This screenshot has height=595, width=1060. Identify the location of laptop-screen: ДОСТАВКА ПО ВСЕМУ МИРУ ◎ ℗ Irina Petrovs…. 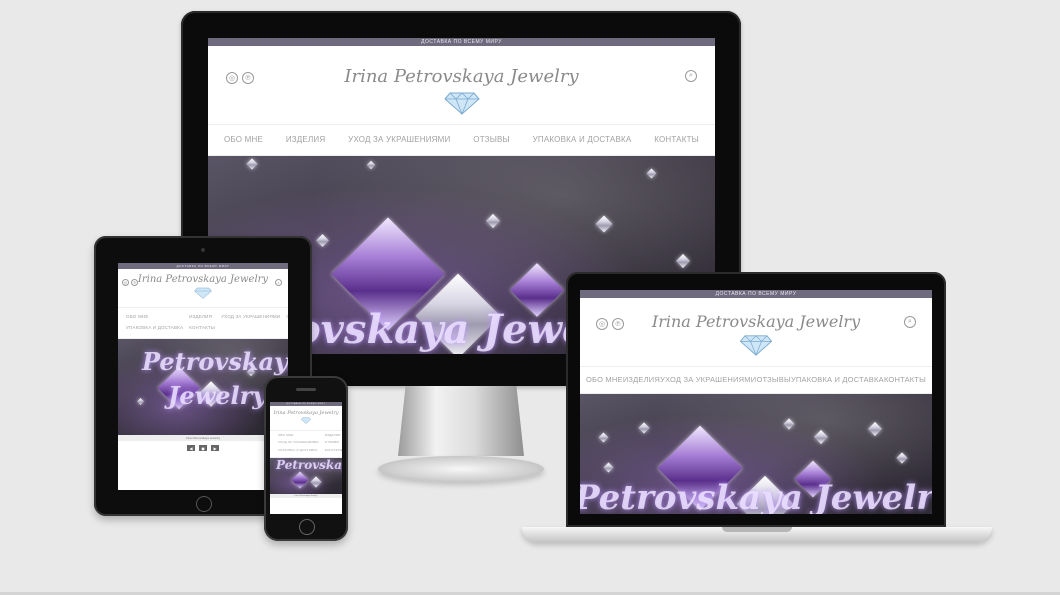
(756, 402).